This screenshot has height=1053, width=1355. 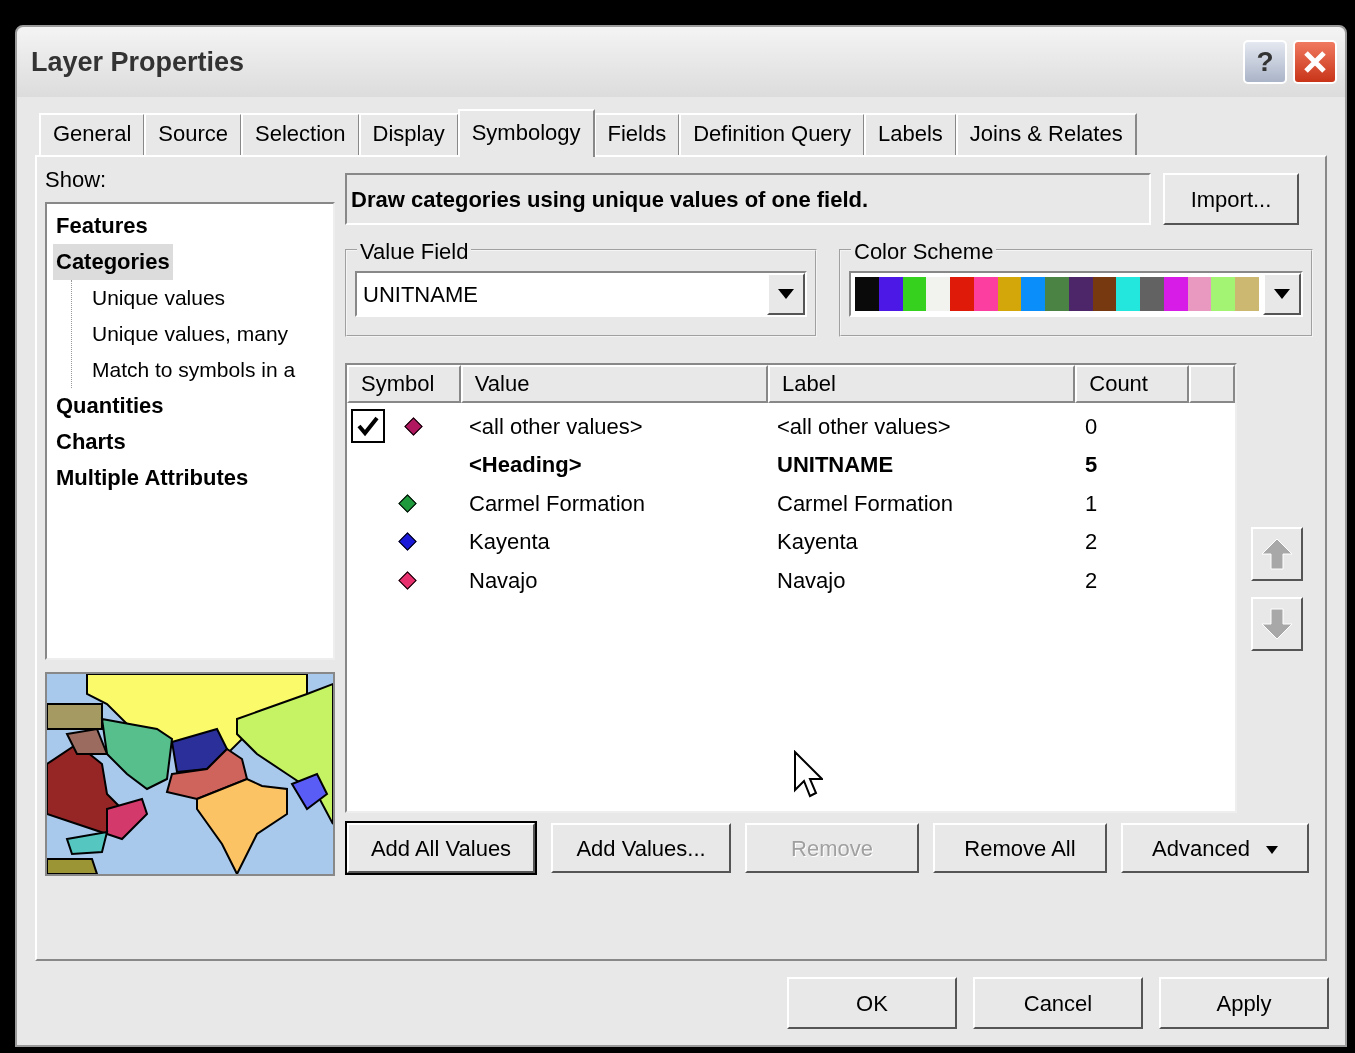 I want to click on tab: Joins & Relates, so click(x=1046, y=134).